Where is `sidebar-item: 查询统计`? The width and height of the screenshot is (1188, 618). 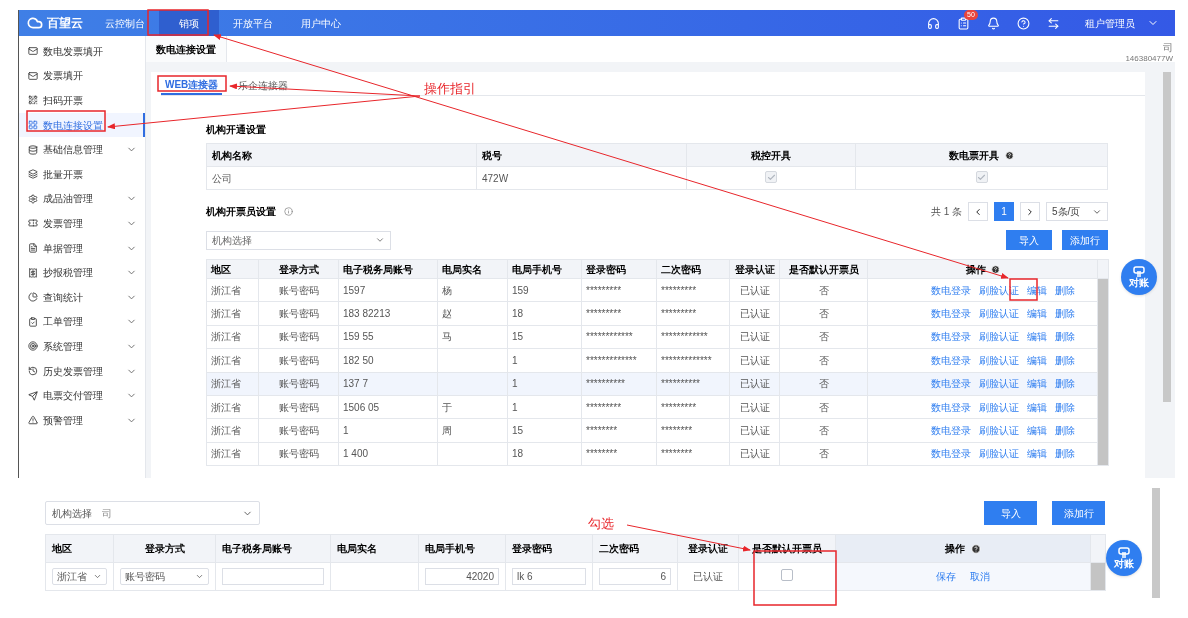 sidebar-item: 查询统计 is located at coordinates (82, 297).